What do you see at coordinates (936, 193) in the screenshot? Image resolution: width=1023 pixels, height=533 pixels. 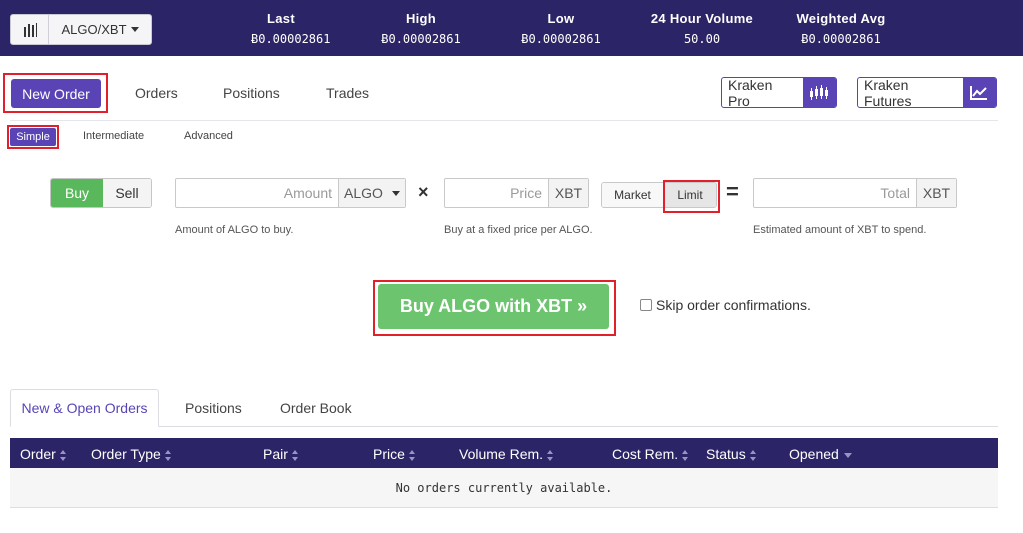 I see `total-unit-label: XBT` at bounding box center [936, 193].